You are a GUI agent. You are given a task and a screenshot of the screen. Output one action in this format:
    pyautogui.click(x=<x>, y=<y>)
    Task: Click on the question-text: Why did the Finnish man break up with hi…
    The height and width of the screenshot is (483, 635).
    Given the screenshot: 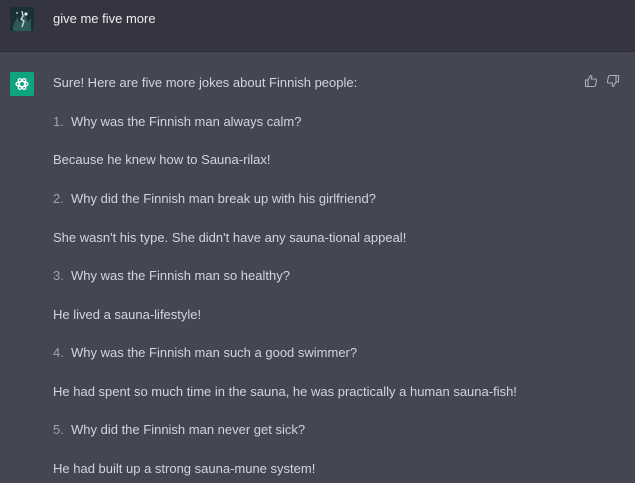 What is the action you would take?
    pyautogui.click(x=223, y=198)
    